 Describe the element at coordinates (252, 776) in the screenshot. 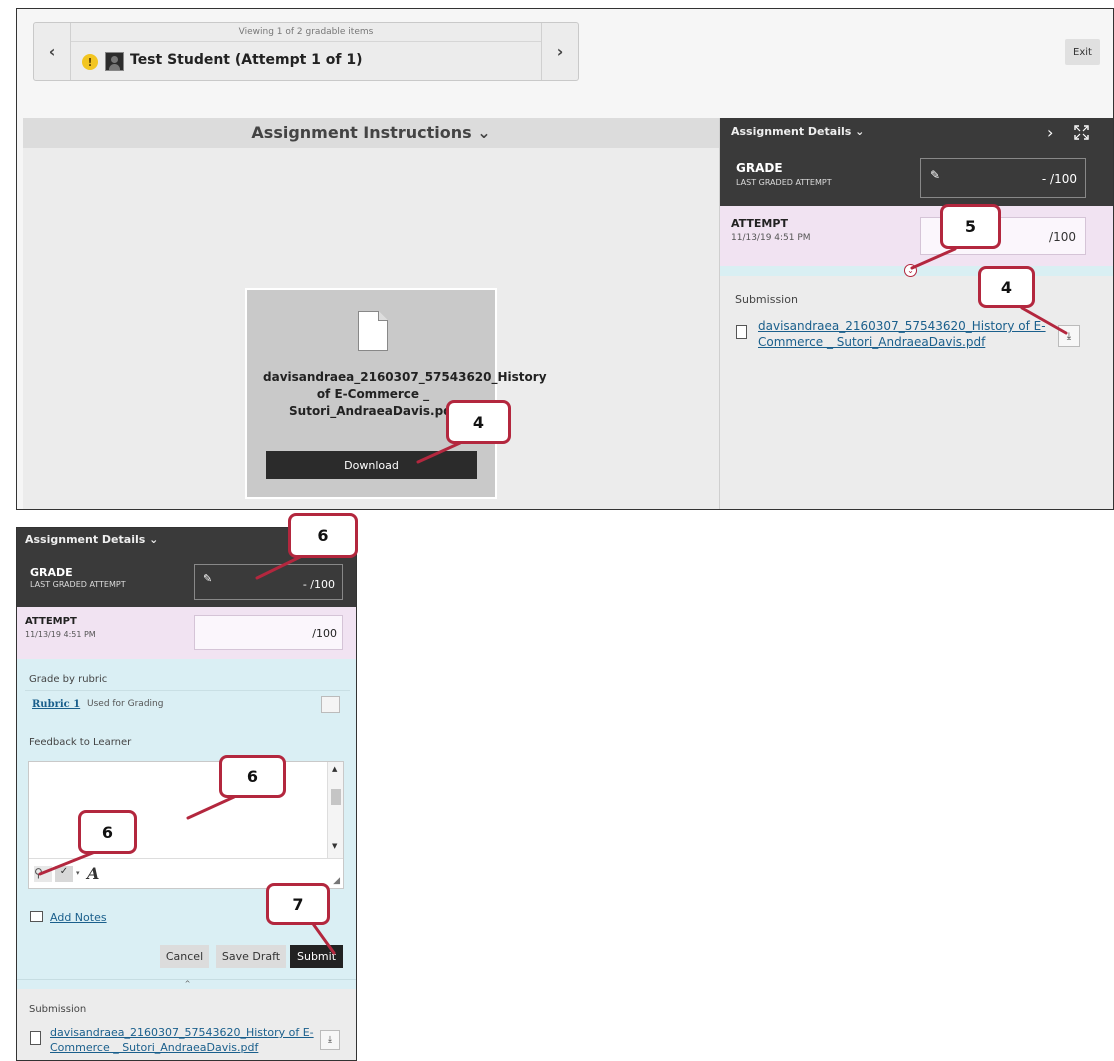

I see `callout-badge-feedback: 6` at that location.